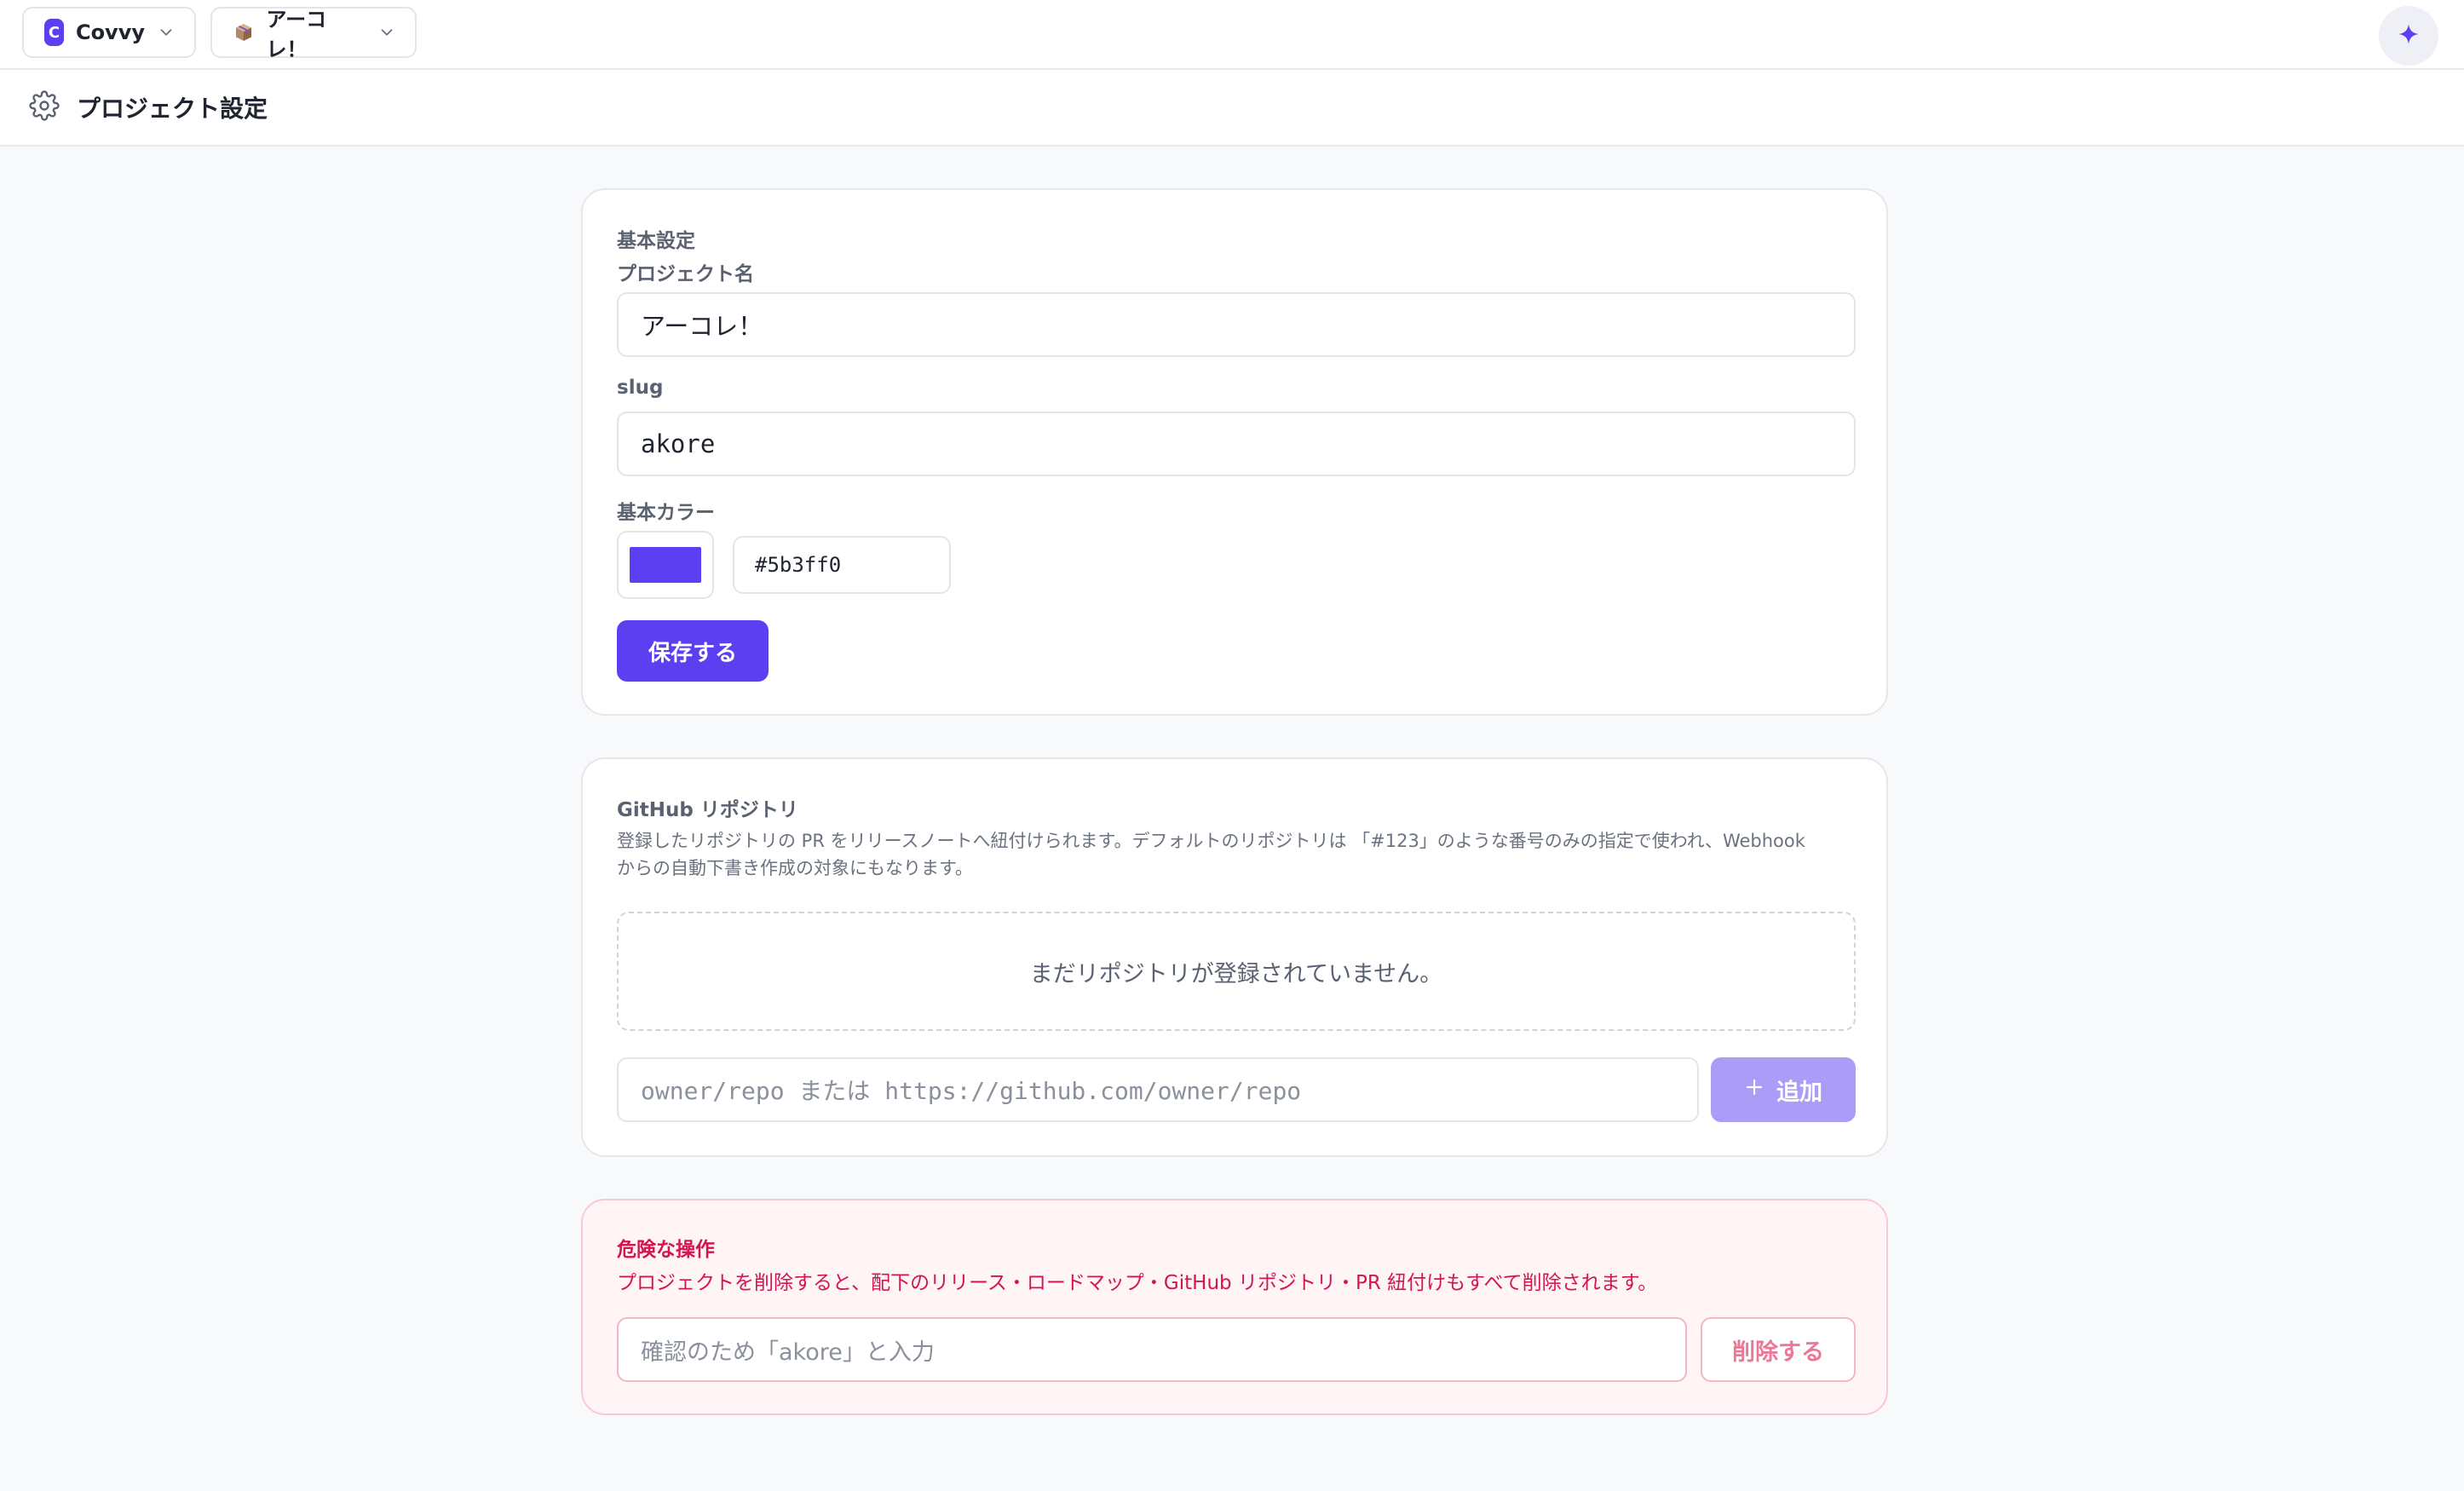  What do you see at coordinates (693, 651) in the screenshot?
I see `save-button: 保存する` at bounding box center [693, 651].